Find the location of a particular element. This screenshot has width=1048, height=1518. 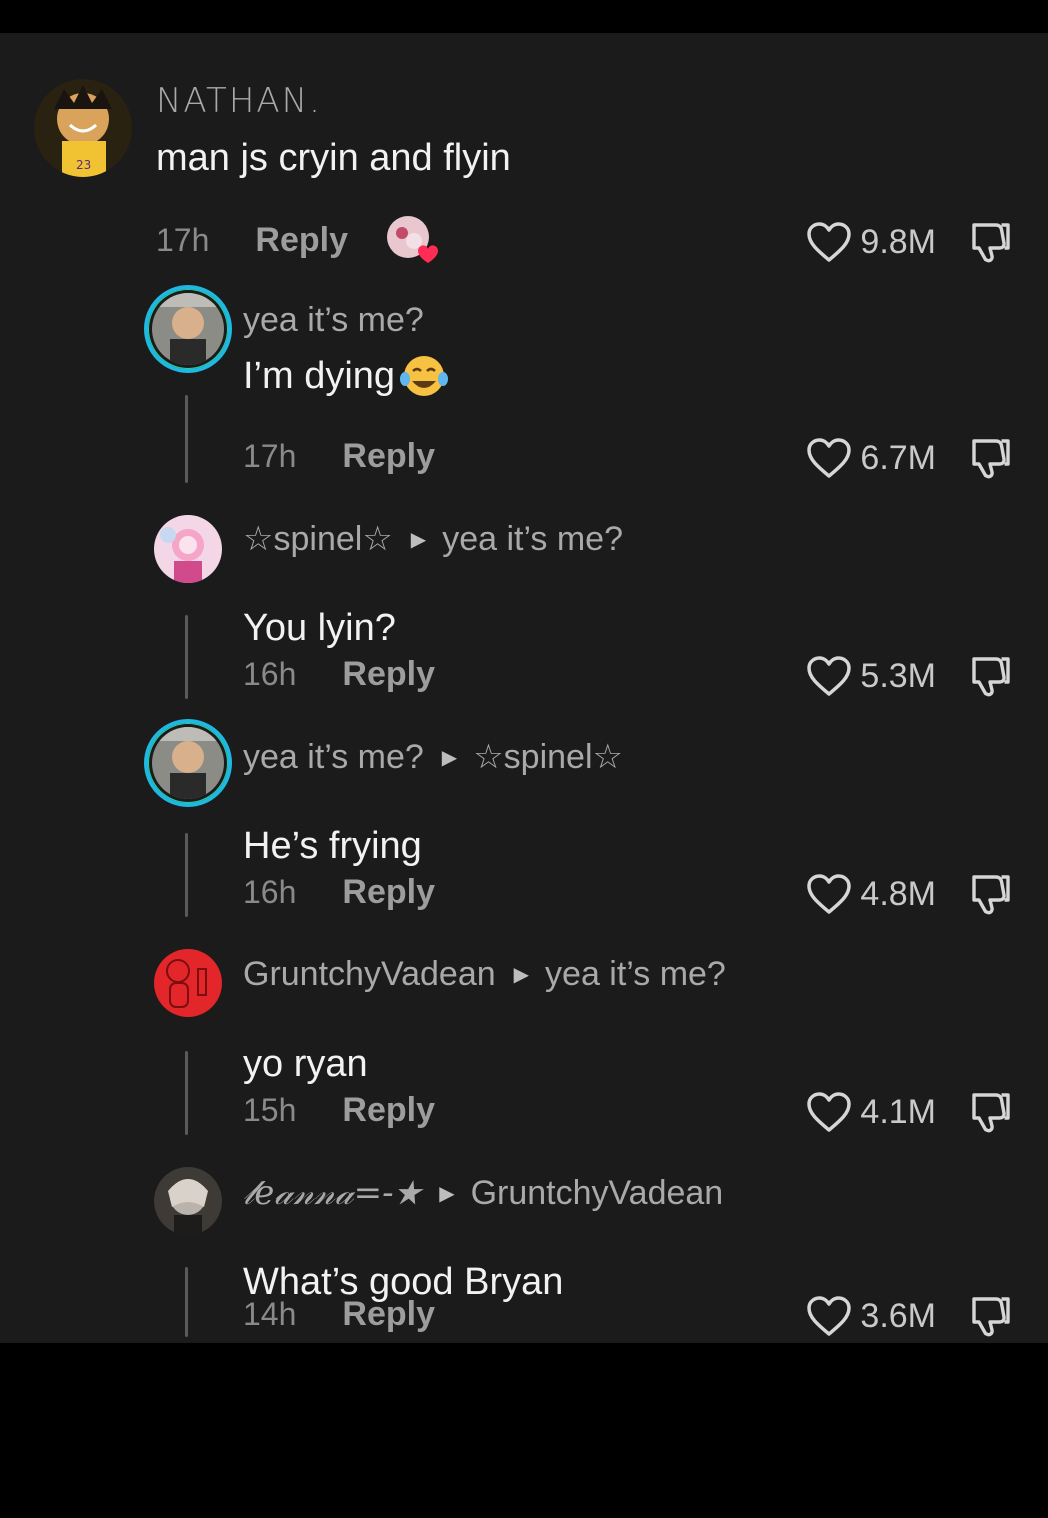

like-button: 3.6M is located at coordinates (871, 1316).